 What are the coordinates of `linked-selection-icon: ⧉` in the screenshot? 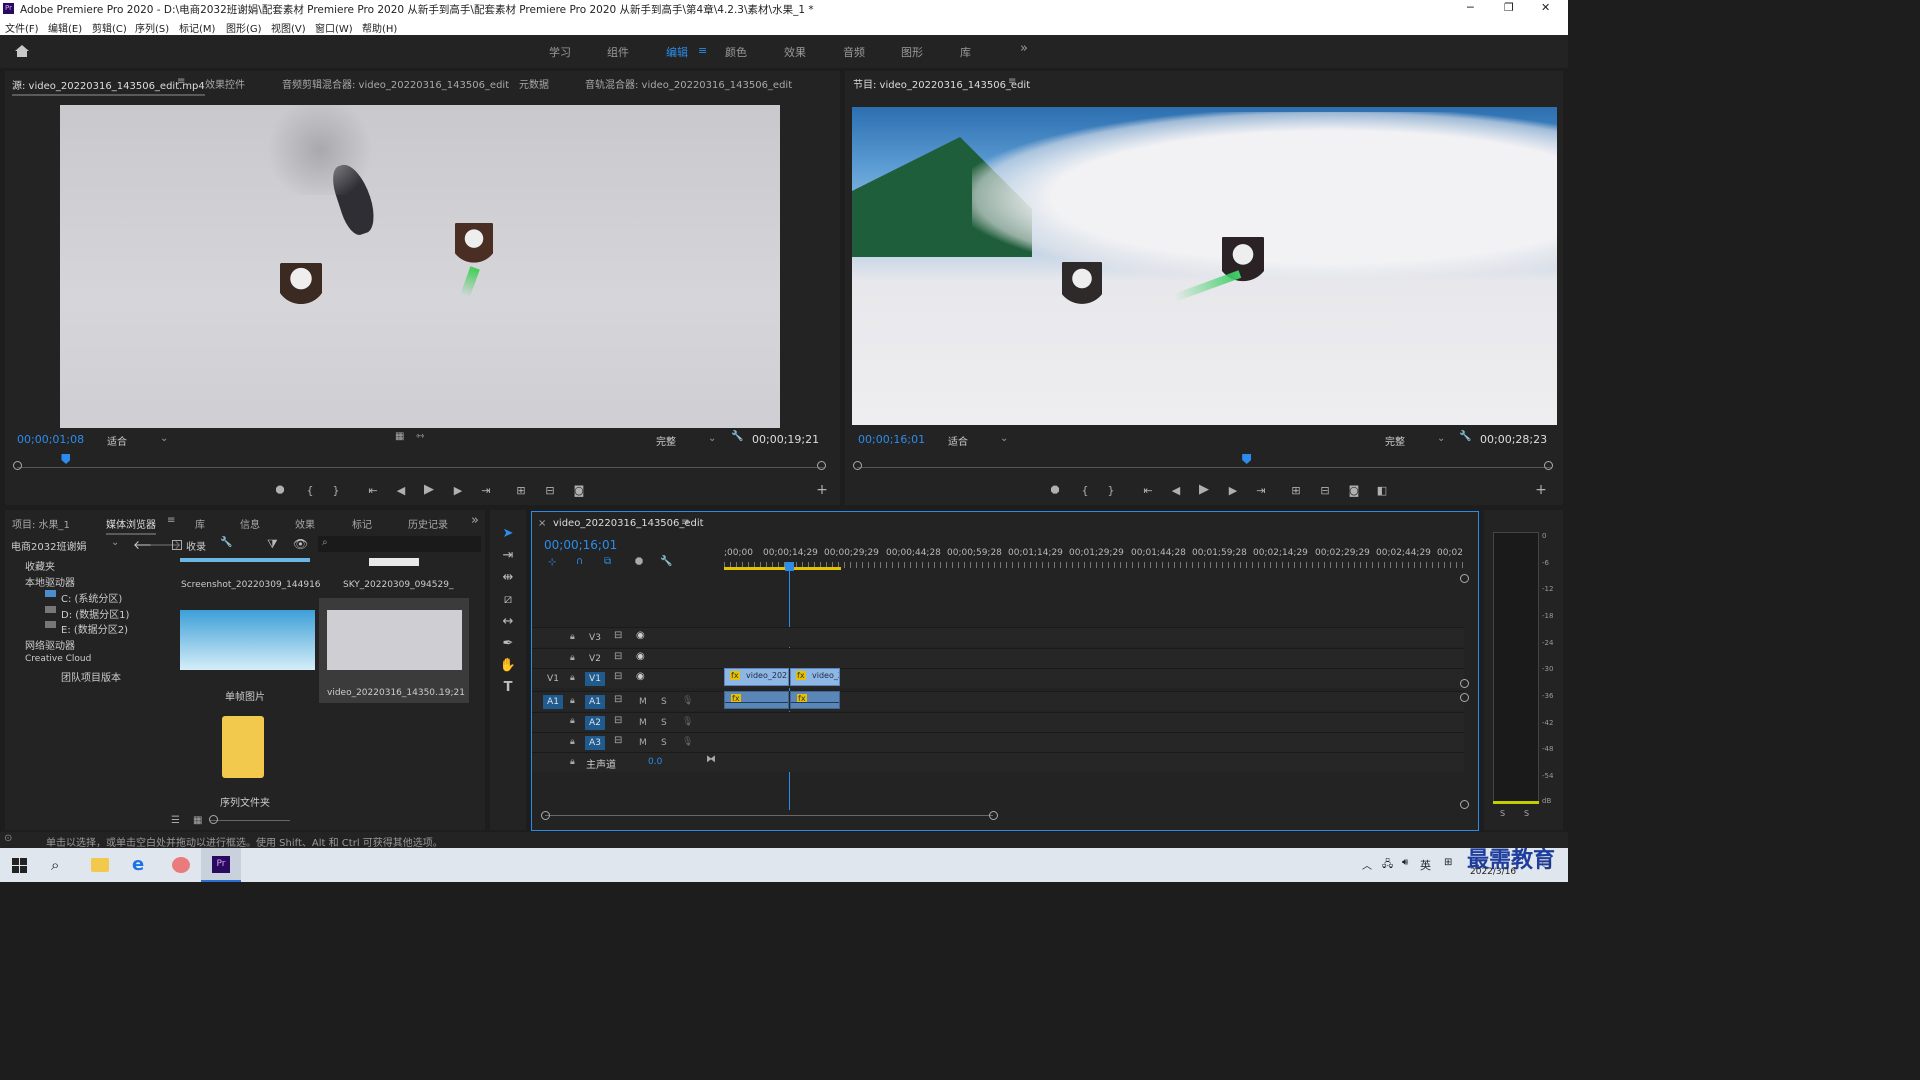 It's located at (607, 561).